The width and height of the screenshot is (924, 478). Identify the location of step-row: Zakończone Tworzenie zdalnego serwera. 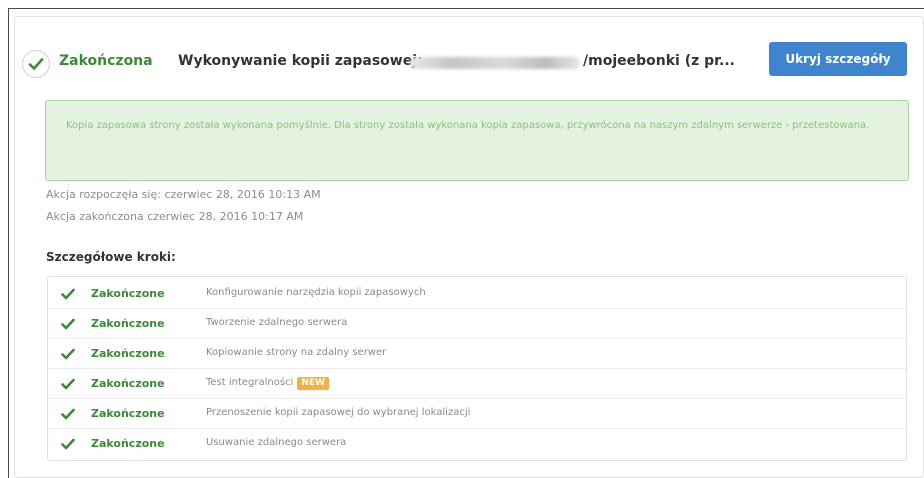
(477, 324).